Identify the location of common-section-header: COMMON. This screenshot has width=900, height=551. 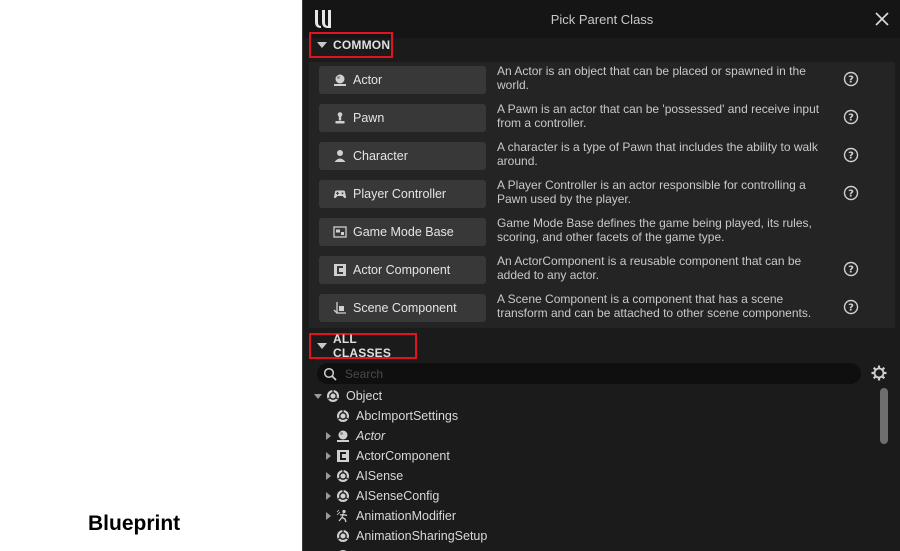
(351, 45).